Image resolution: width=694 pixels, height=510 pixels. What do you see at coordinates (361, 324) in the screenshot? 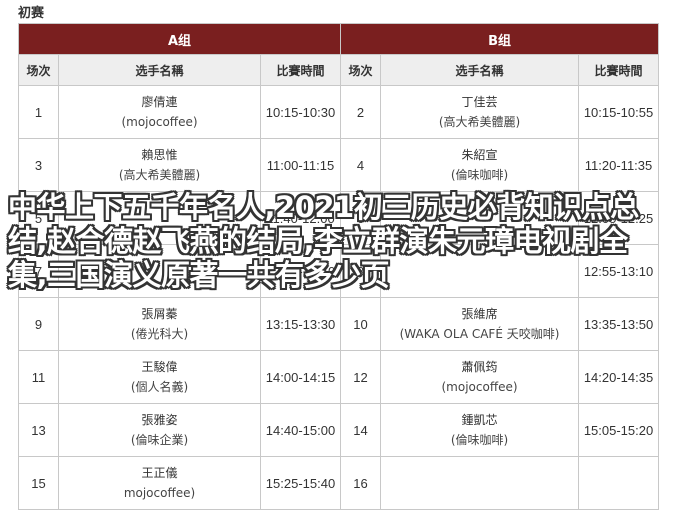
I see `round-cell: 10` at bounding box center [361, 324].